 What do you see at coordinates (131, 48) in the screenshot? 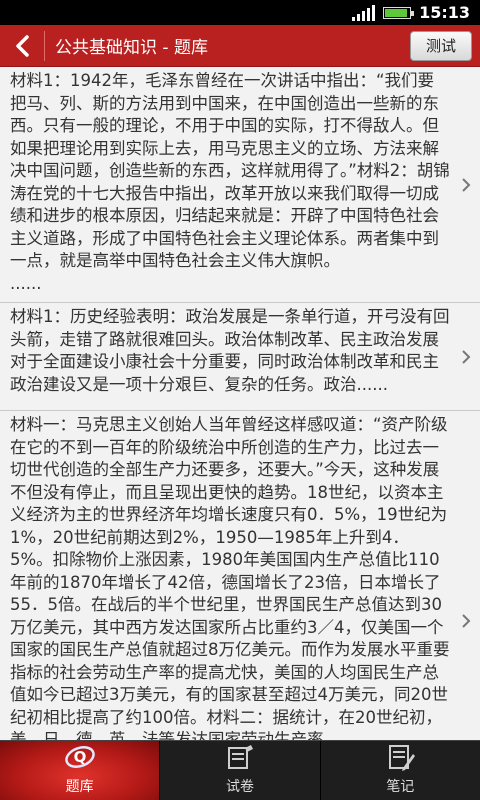
I see `page-title: 公共基础知识 - 题库` at bounding box center [131, 48].